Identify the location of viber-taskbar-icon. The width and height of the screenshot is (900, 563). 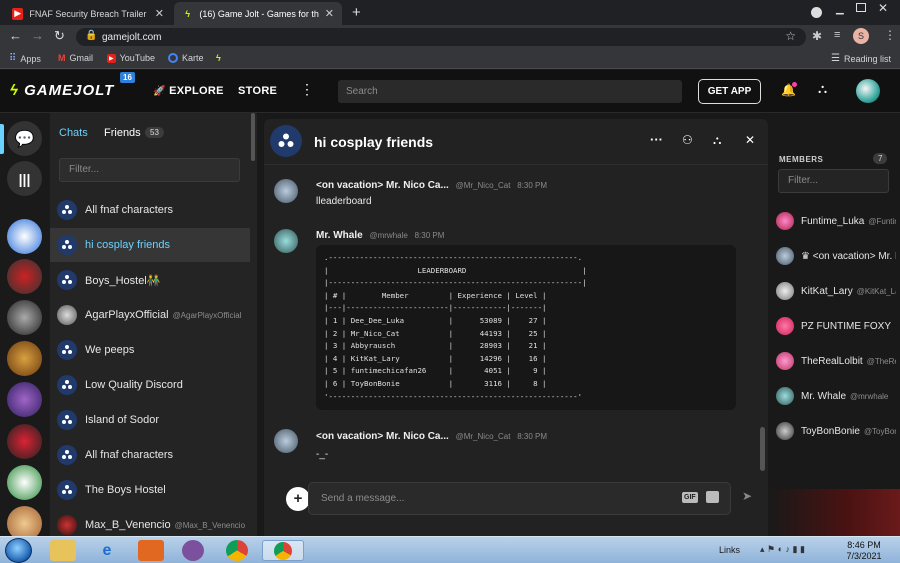
(193, 550).